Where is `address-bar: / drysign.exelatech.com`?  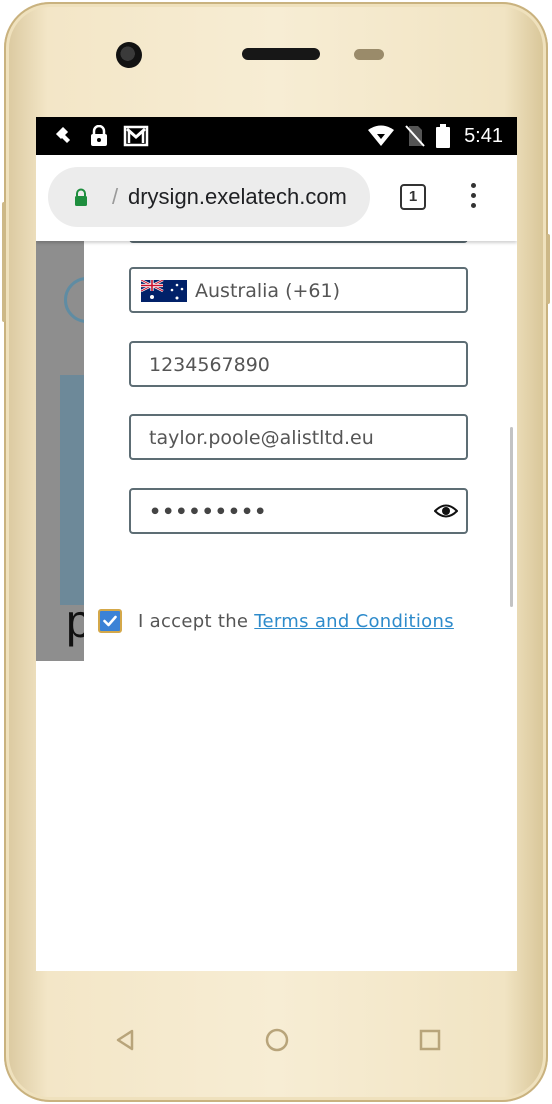 address-bar: / drysign.exelatech.com is located at coordinates (209, 197).